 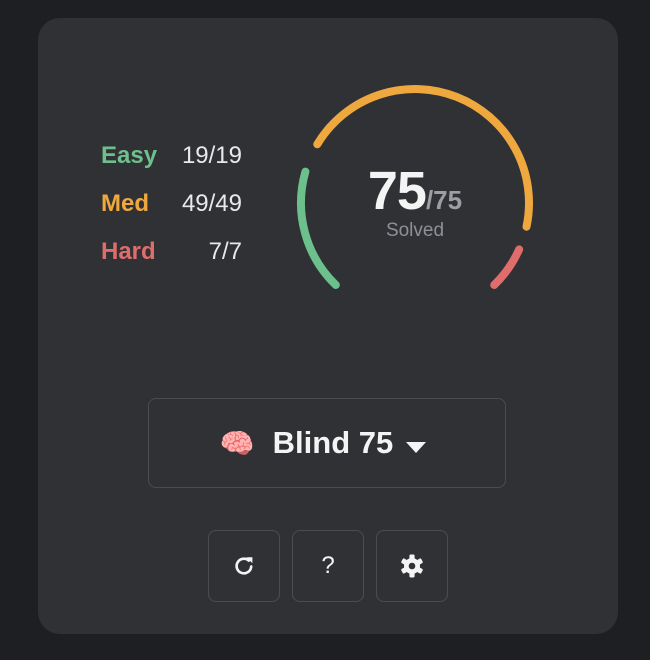 I want to click on progress-gauge: 75/75 Solved, so click(x=415, y=203).